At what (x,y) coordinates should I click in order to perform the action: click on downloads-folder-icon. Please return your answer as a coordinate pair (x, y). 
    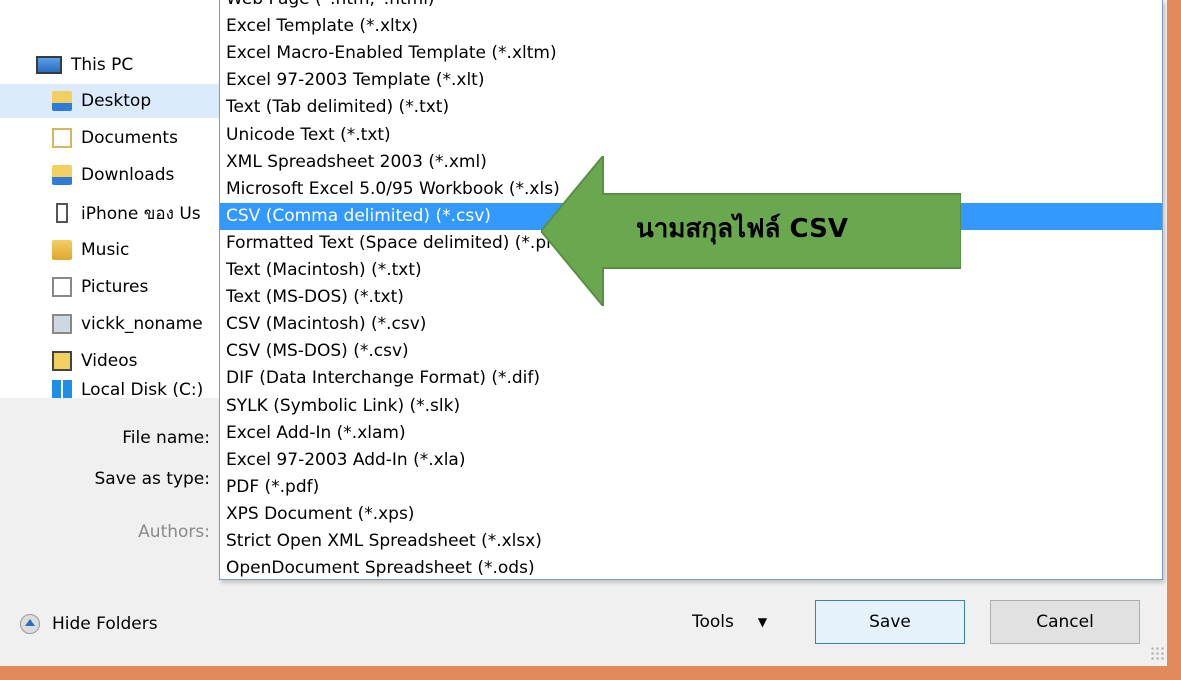
    Looking at the image, I should click on (62, 175).